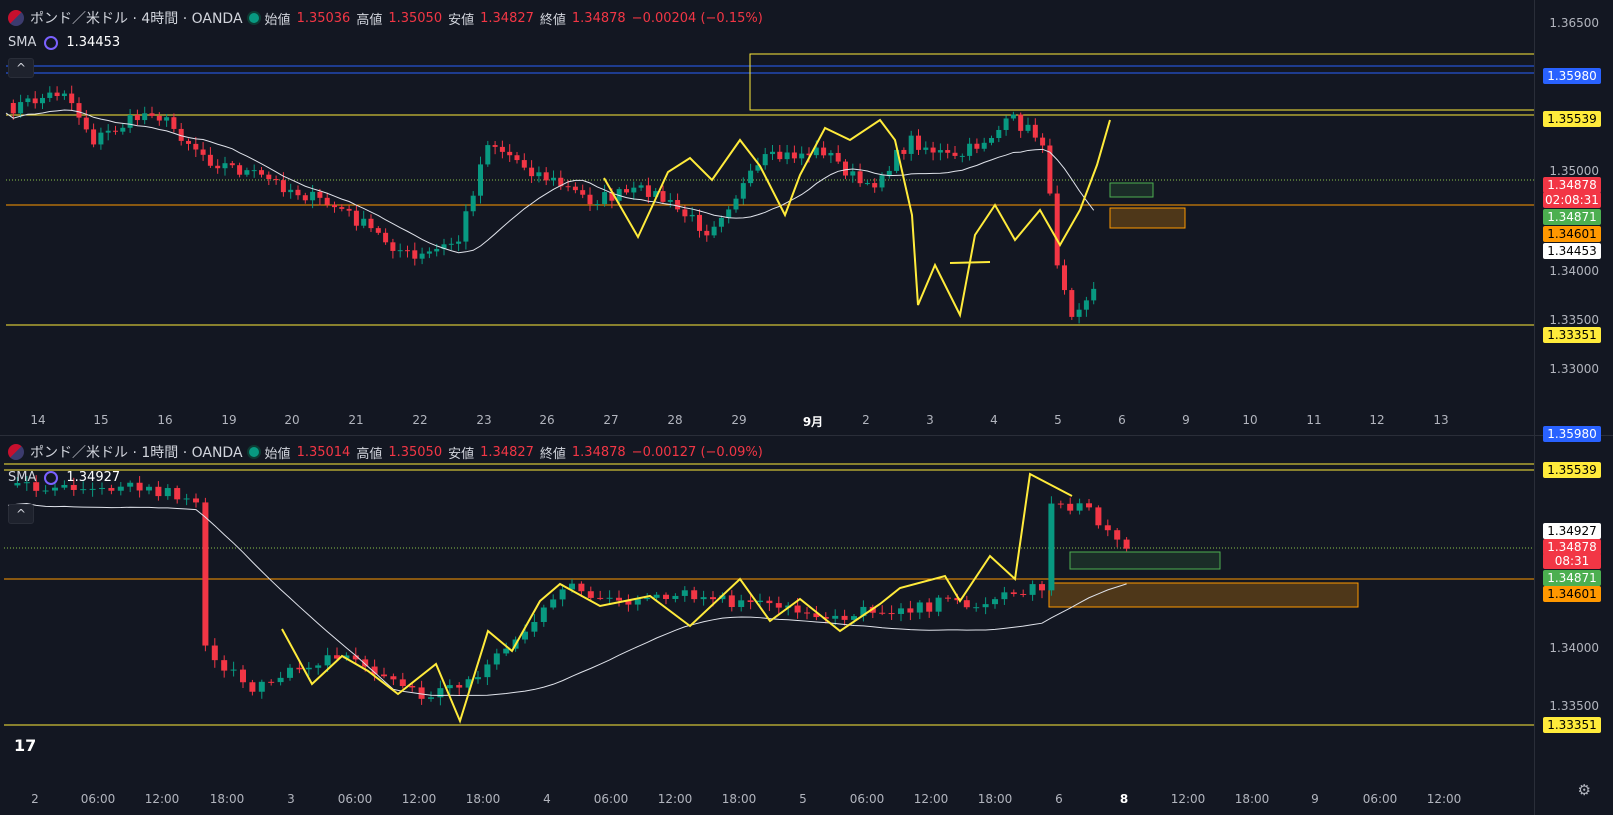 This screenshot has width=1613, height=815. What do you see at coordinates (461, 20) in the screenshot?
I see `low-label: 安値` at bounding box center [461, 20].